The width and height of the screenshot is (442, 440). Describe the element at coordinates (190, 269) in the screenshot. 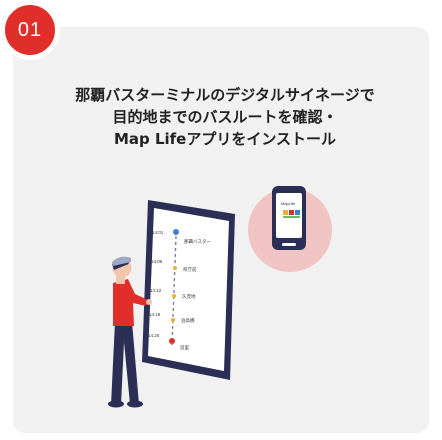

I see `stop-name: 県庁前` at that location.